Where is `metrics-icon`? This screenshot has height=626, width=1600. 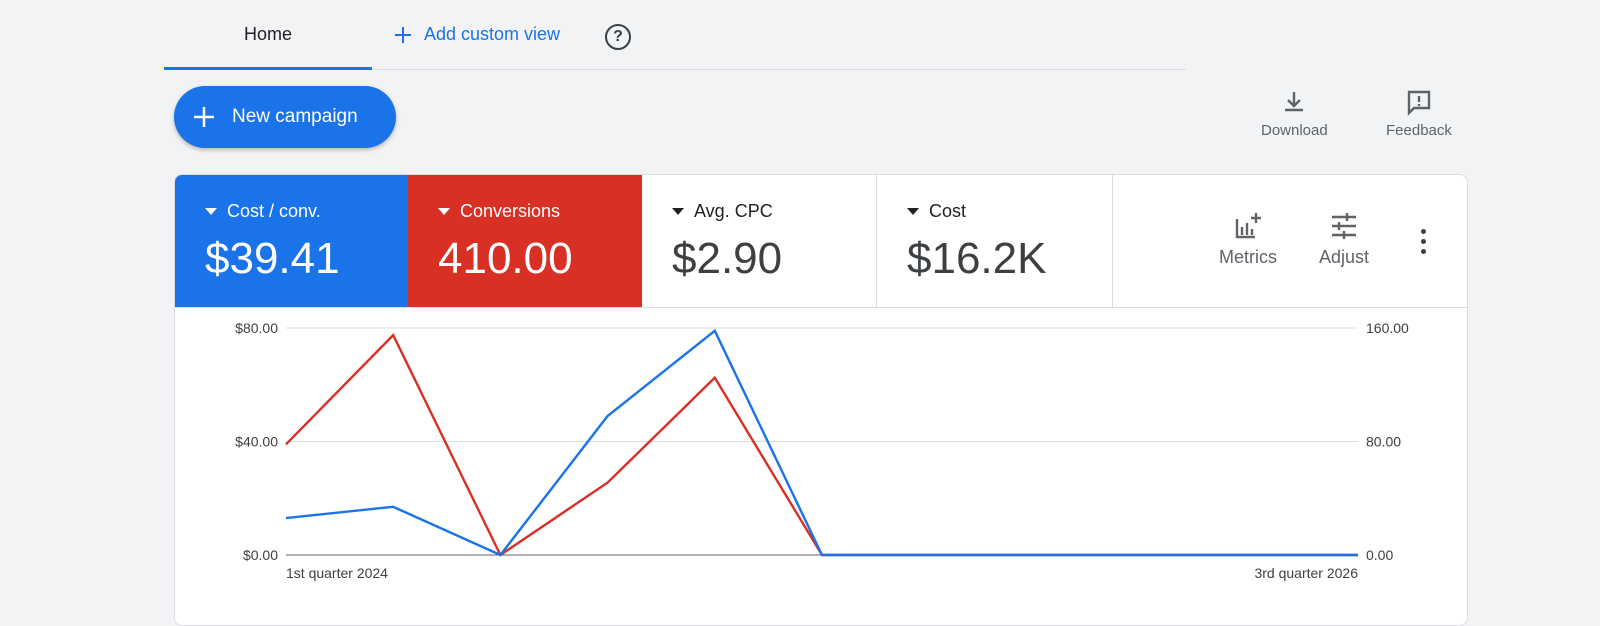
metrics-icon is located at coordinates (1248, 226).